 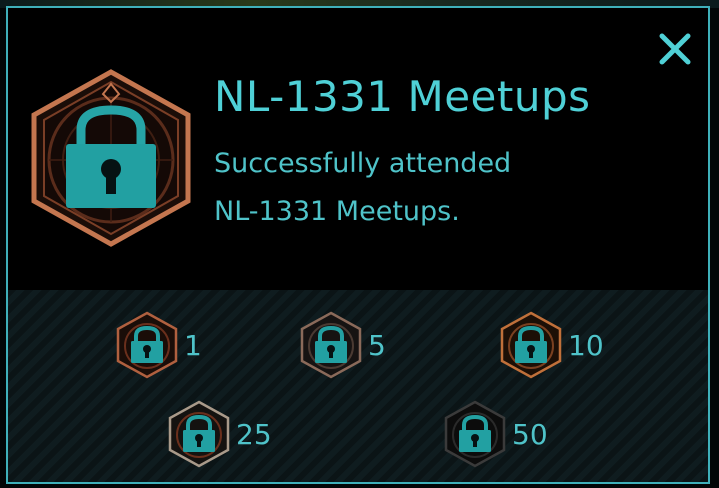 What do you see at coordinates (254, 434) in the screenshot?
I see `tier-platinum-label: 25` at bounding box center [254, 434].